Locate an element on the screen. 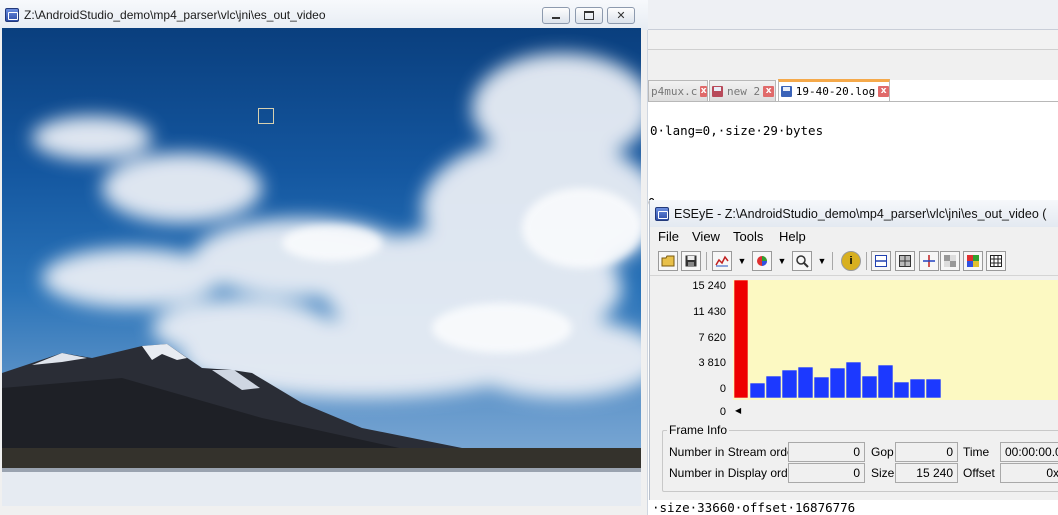 This screenshot has width=1058, height=515. tab-label: new 2 is located at coordinates (744, 91).